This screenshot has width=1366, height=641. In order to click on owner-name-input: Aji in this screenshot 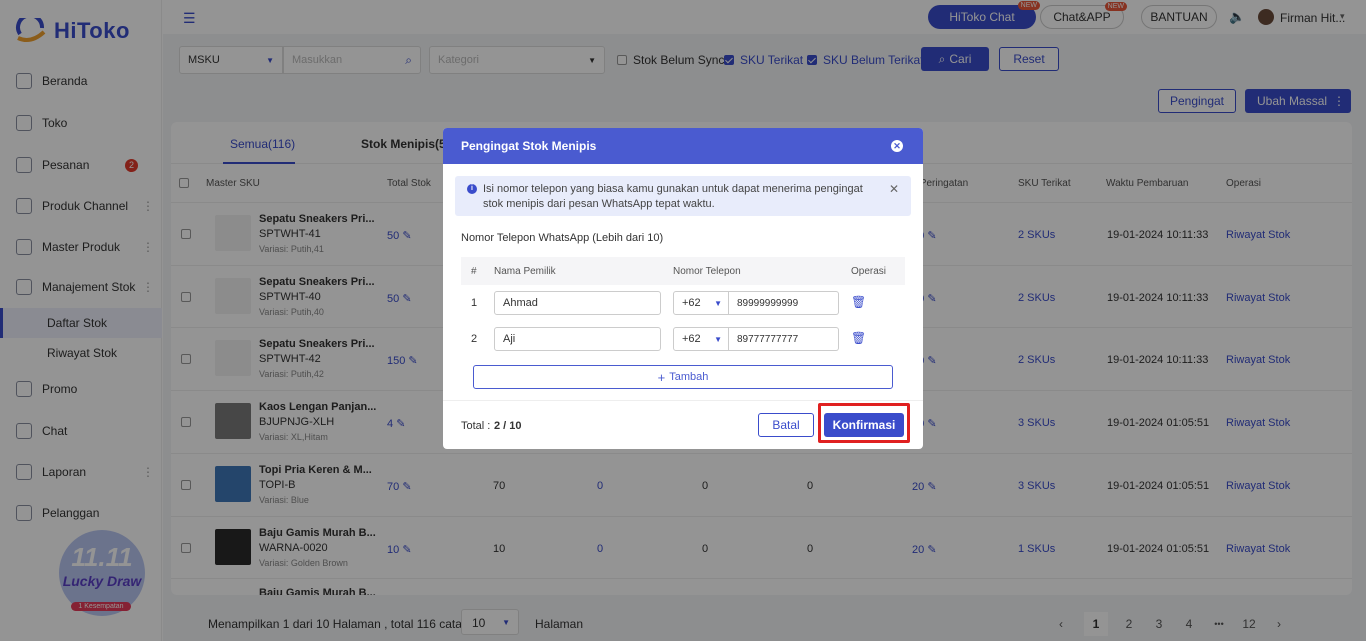, I will do `click(577, 339)`.